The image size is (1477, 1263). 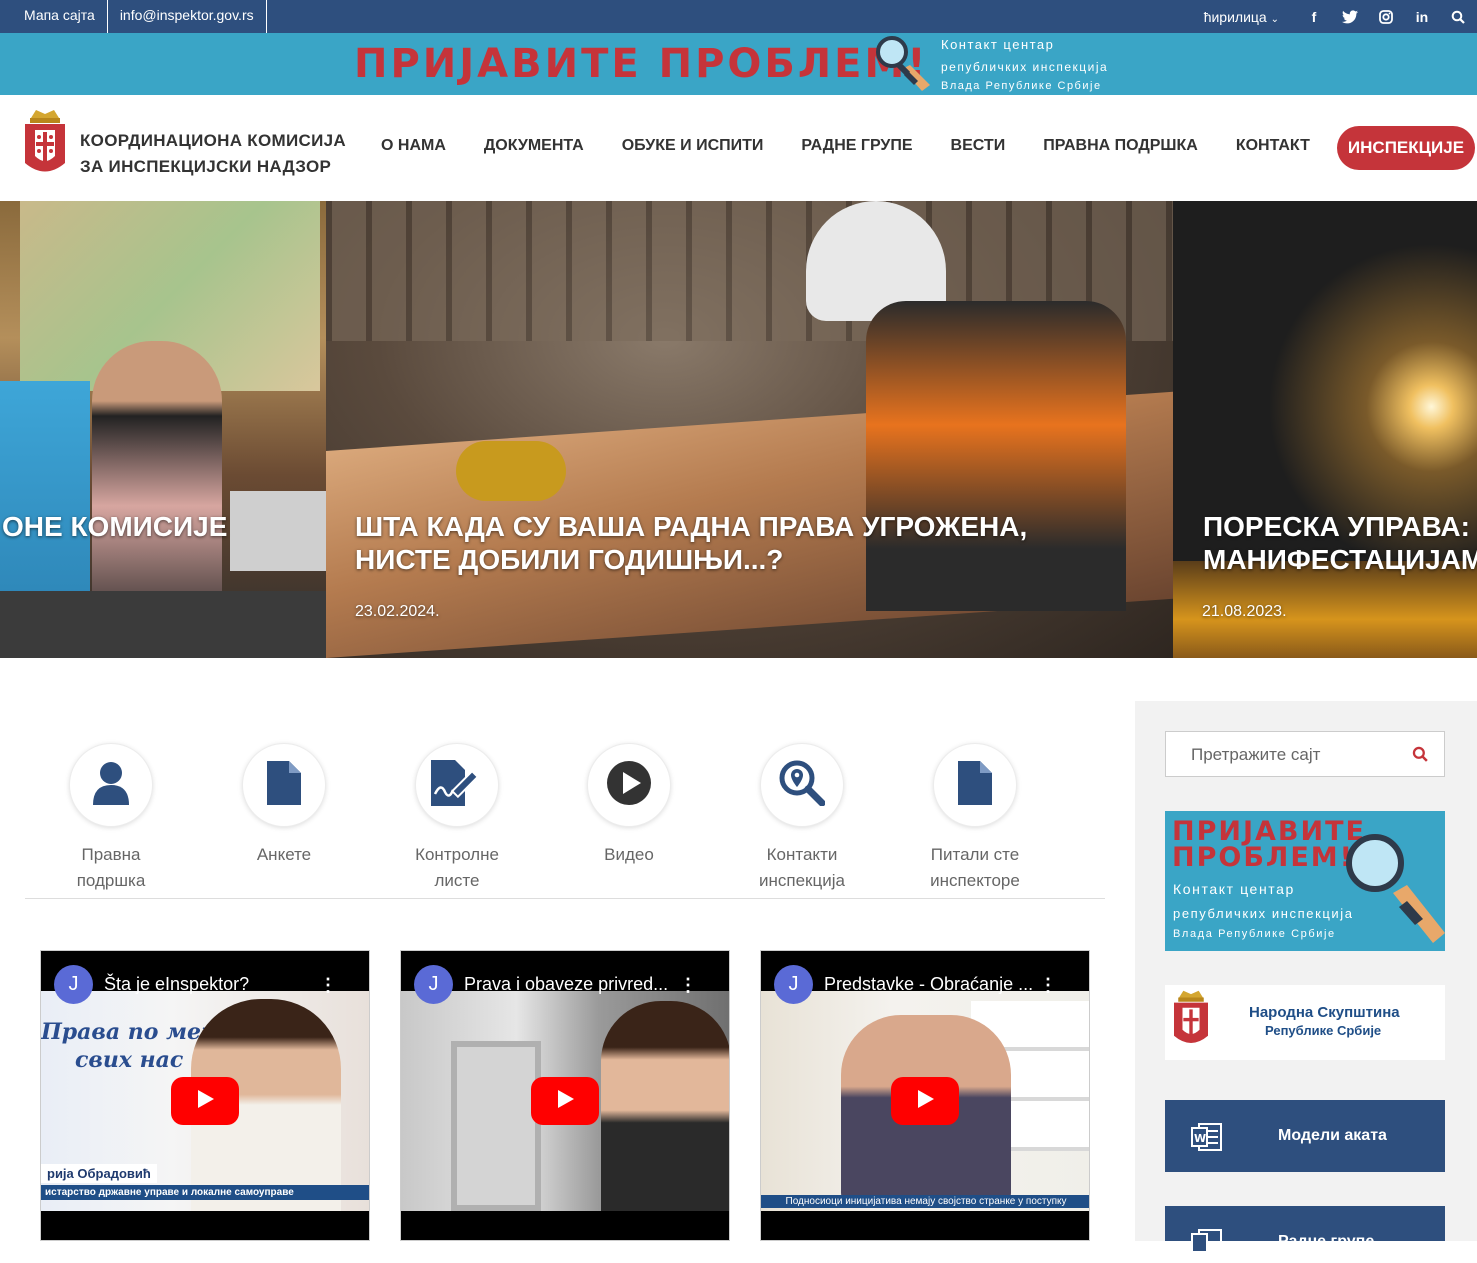 What do you see at coordinates (1305, 1022) in the screenshot?
I see `national-assembly-link: Народна Скупштина Републике Србије` at bounding box center [1305, 1022].